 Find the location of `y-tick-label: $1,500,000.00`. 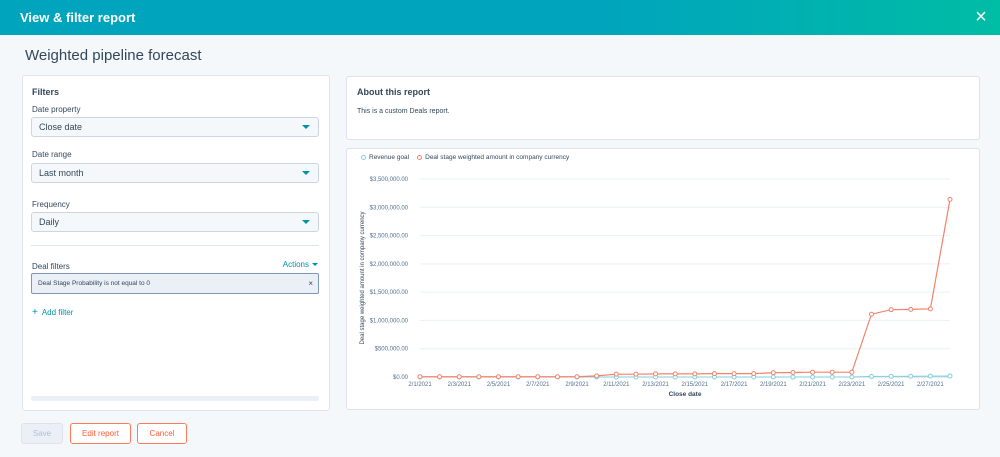

y-tick-label: $1,500,000.00 is located at coordinates (389, 293).